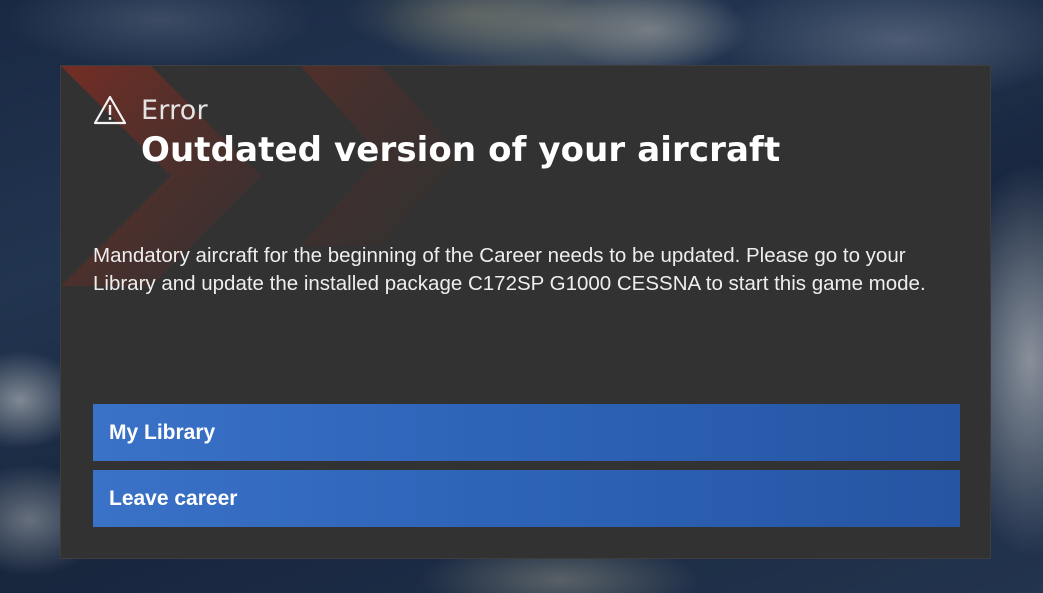 The height and width of the screenshot is (593, 1043). What do you see at coordinates (110, 110) in the screenshot?
I see `warning-triangle-icon` at bounding box center [110, 110].